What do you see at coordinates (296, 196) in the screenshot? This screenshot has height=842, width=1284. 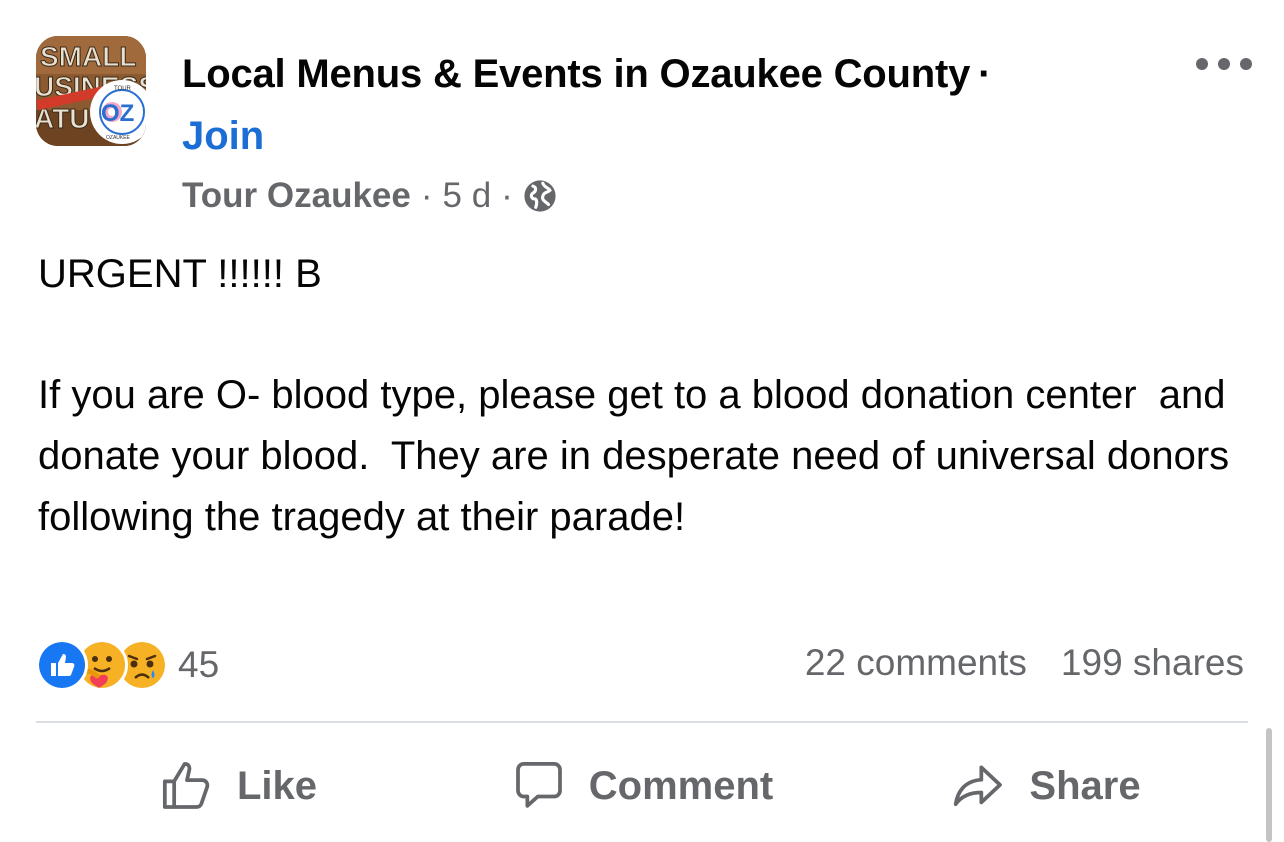 I see `post-author-link: Tour Ozaukee` at bounding box center [296, 196].